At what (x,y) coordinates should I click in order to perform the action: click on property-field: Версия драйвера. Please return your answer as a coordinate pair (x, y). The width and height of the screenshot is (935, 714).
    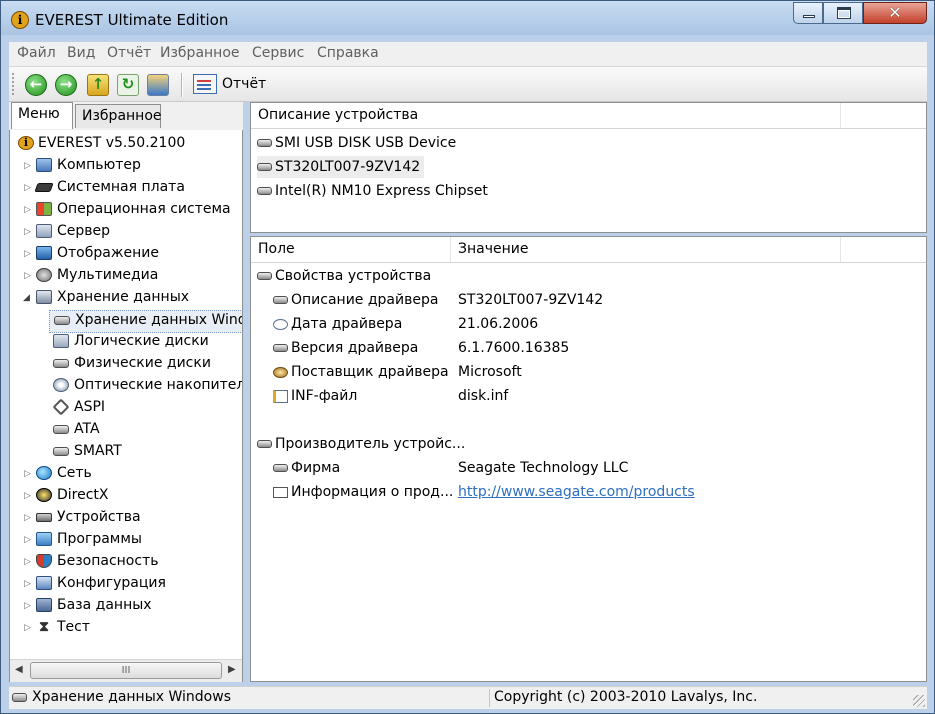
    Looking at the image, I should click on (345, 348).